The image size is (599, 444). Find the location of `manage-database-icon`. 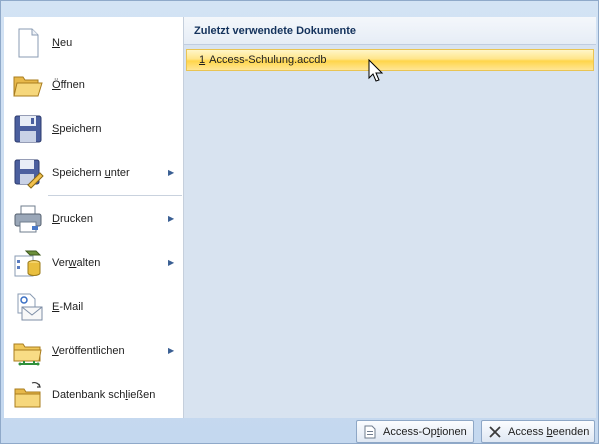

manage-database-icon is located at coordinates (28, 263).